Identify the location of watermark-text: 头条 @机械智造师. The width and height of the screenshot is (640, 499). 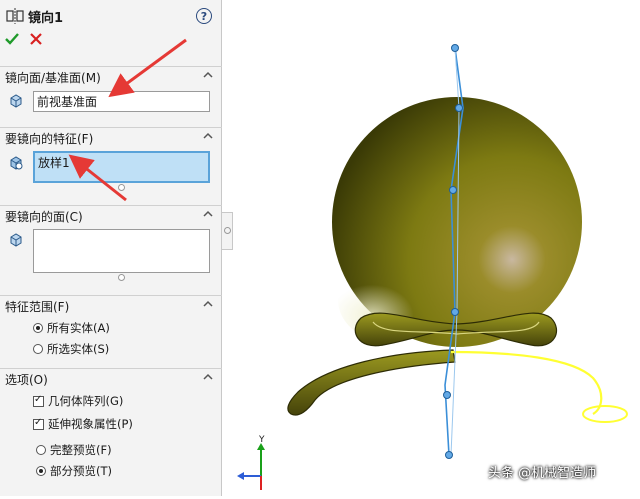
(542, 471).